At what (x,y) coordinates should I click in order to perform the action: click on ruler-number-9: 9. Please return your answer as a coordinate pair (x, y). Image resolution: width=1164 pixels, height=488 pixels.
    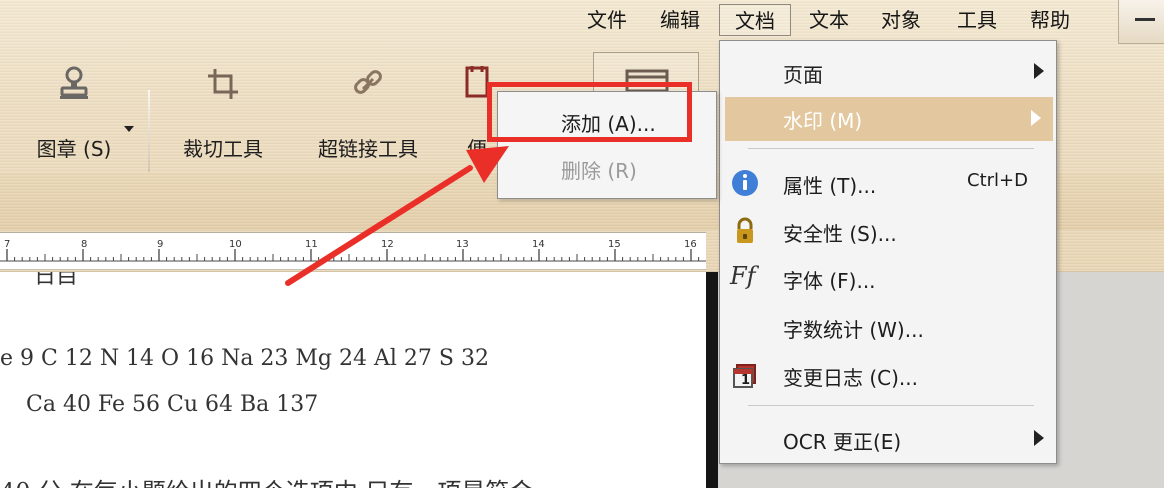
    Looking at the image, I should click on (160, 244).